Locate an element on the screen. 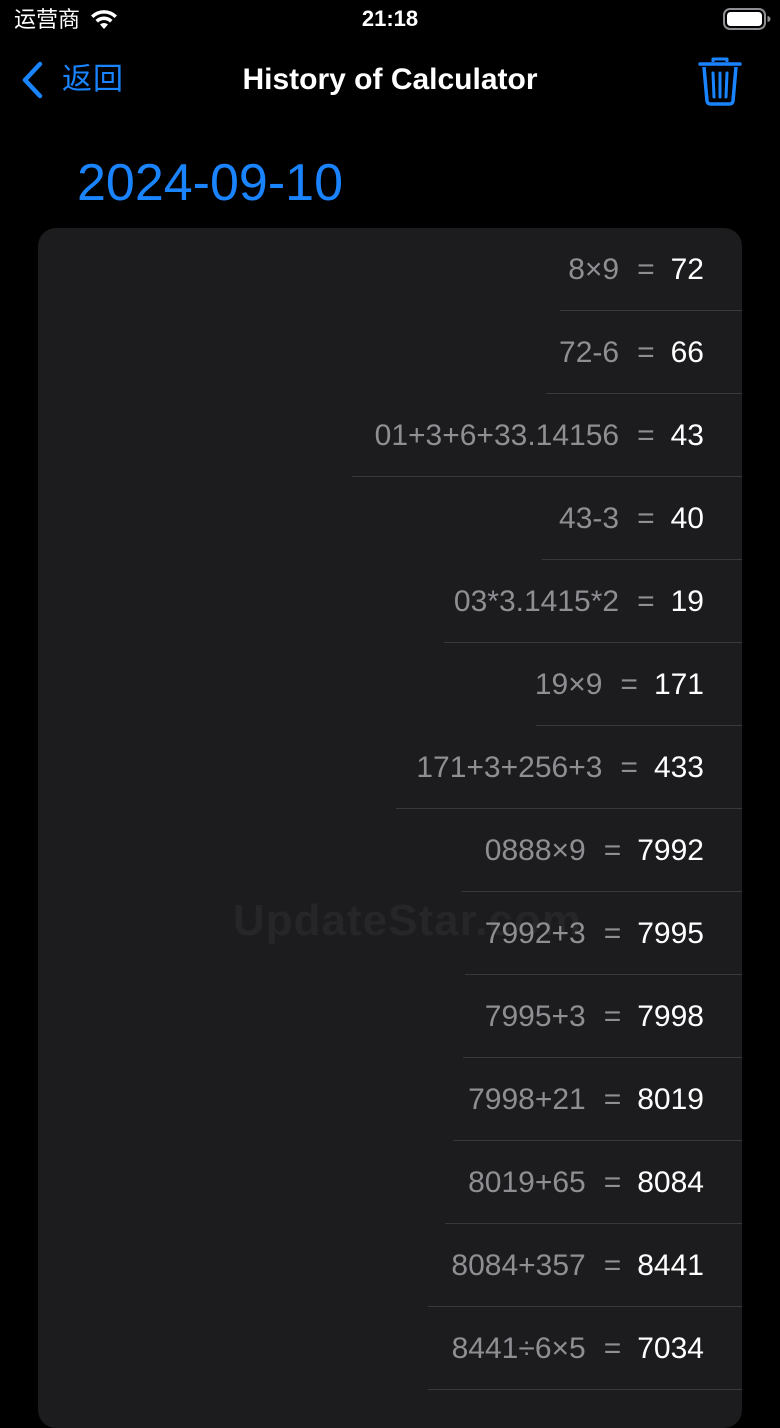 Image resolution: width=780 pixels, height=1428 pixels. history-result: 66 is located at coordinates (687, 352).